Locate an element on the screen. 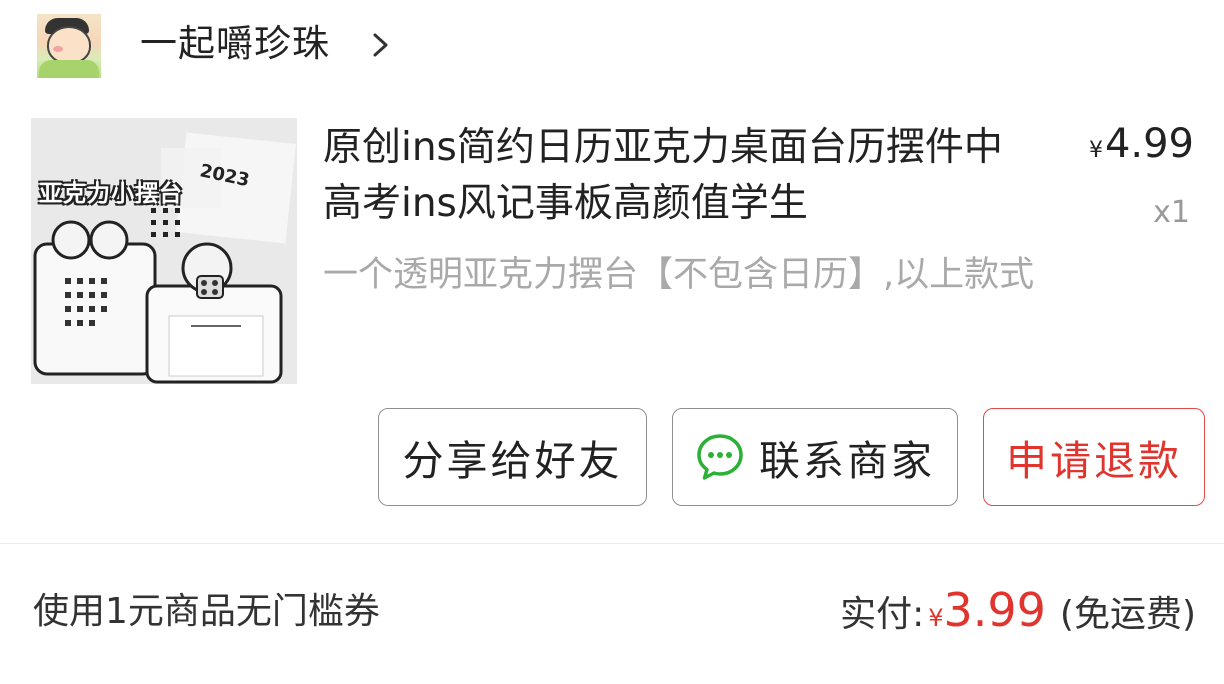  price-value: 4.99 is located at coordinates (1149, 144).